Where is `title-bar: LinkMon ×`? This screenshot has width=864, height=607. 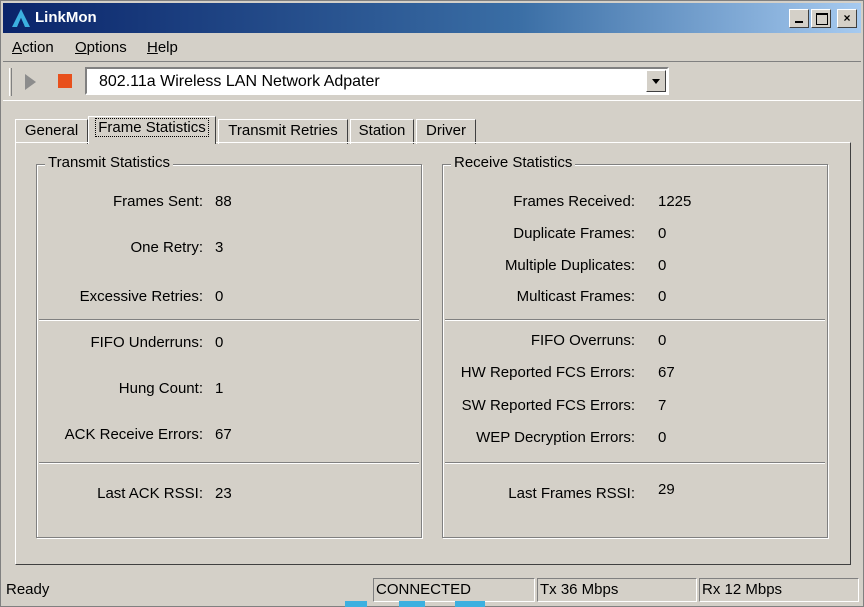 title-bar: LinkMon × is located at coordinates (432, 18).